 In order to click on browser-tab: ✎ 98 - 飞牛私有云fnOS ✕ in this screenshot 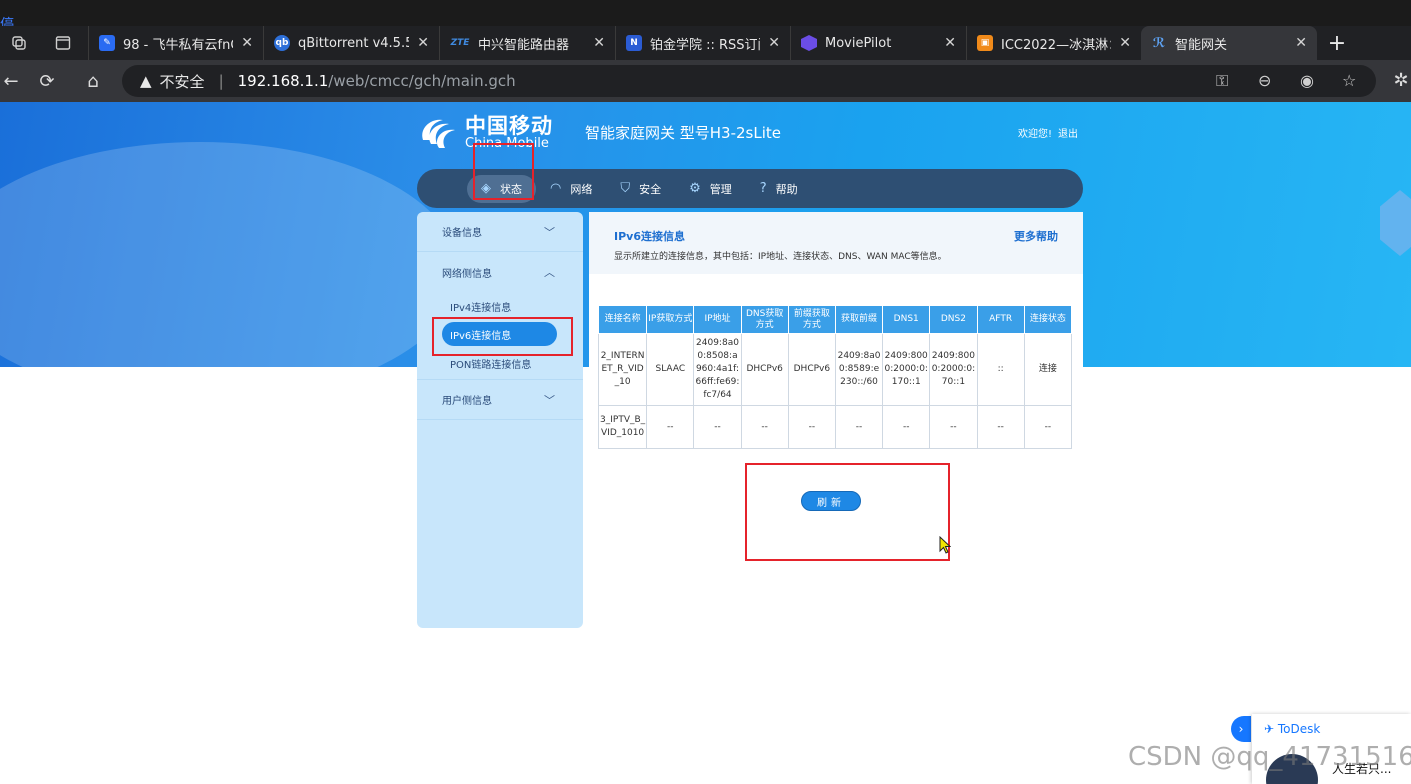, I will do `click(175, 43)`.